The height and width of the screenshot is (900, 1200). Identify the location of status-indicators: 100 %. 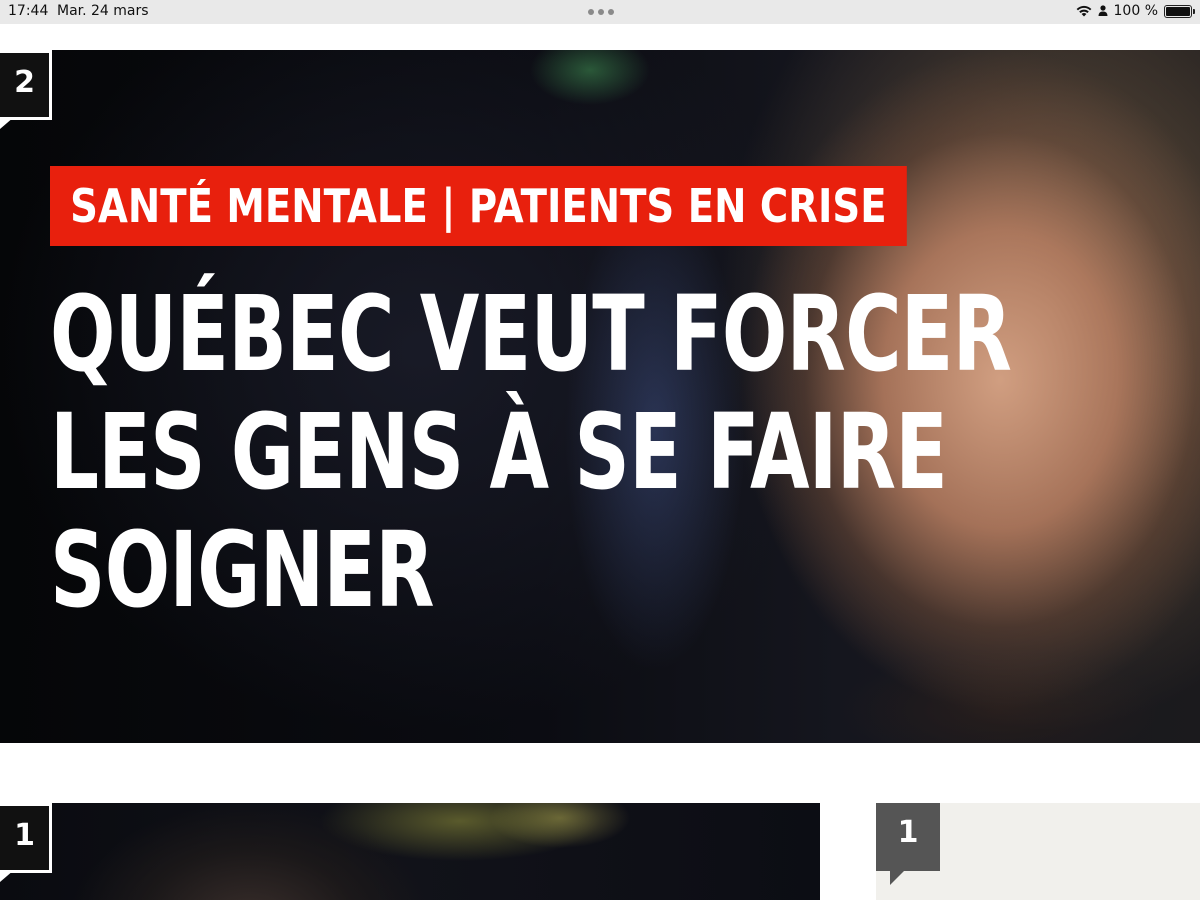
(1135, 11).